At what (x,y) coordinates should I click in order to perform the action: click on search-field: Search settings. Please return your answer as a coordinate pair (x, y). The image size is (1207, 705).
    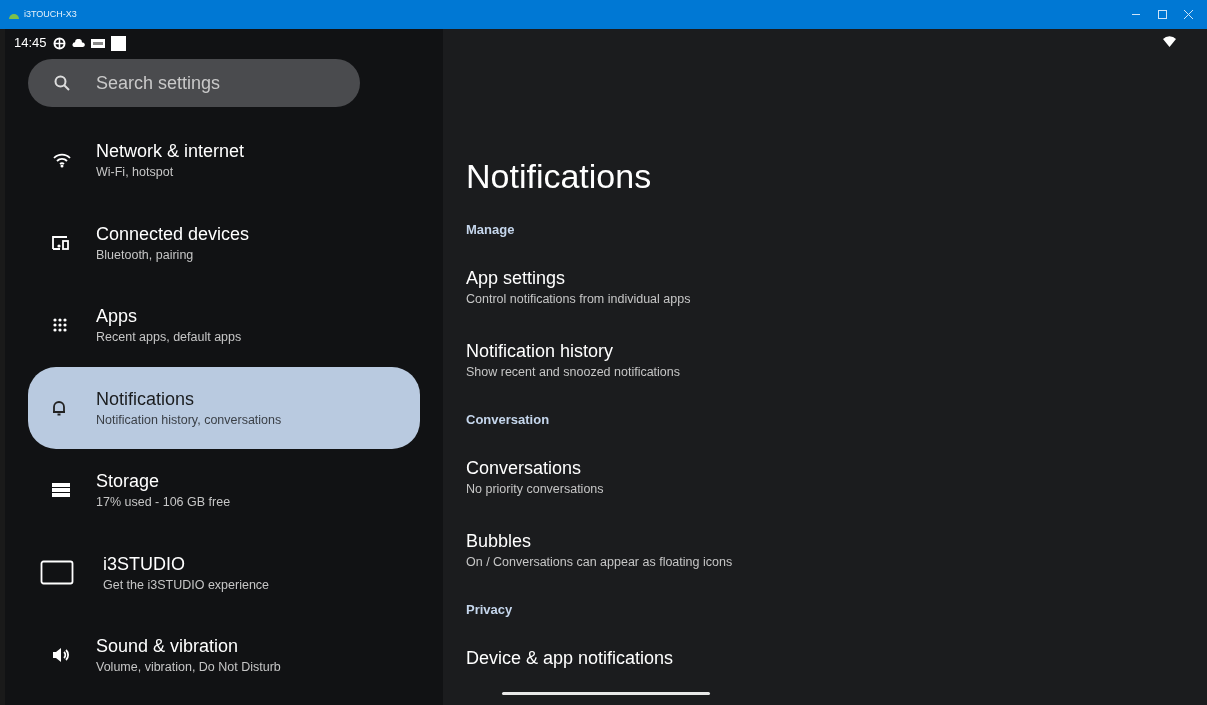
    Looking at the image, I should click on (194, 83).